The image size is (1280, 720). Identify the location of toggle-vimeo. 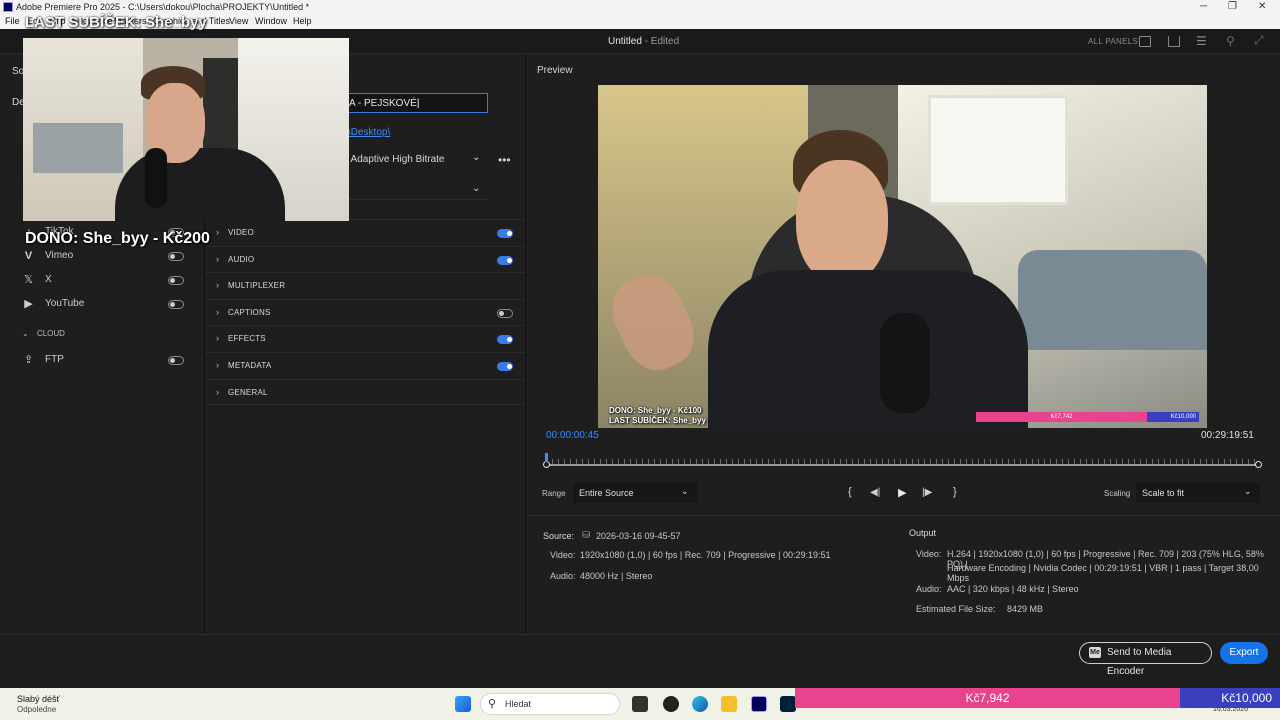
(176, 256).